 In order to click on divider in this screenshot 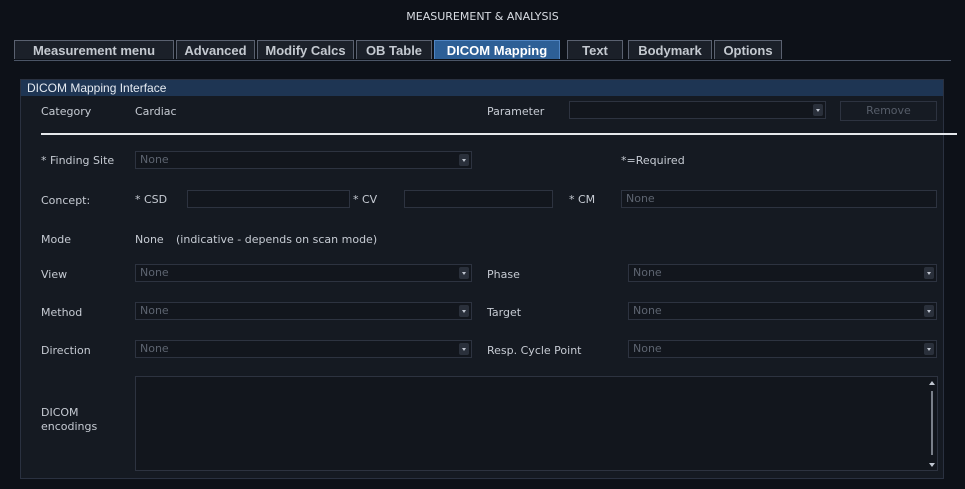, I will do `click(499, 134)`.